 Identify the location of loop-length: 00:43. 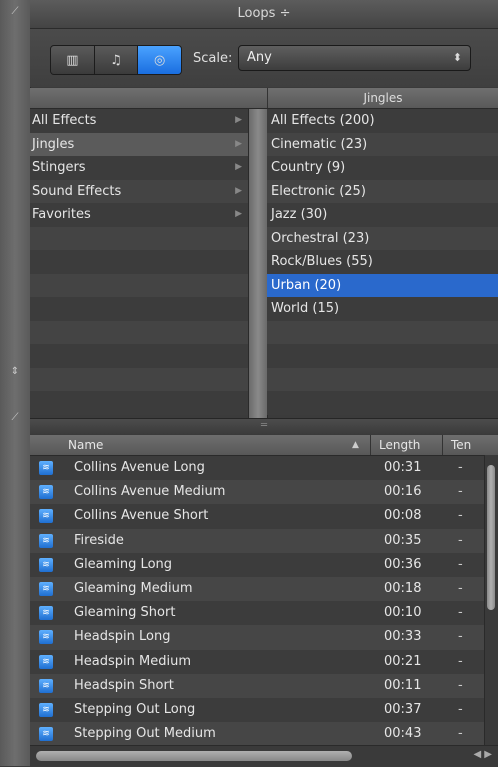
(403, 734).